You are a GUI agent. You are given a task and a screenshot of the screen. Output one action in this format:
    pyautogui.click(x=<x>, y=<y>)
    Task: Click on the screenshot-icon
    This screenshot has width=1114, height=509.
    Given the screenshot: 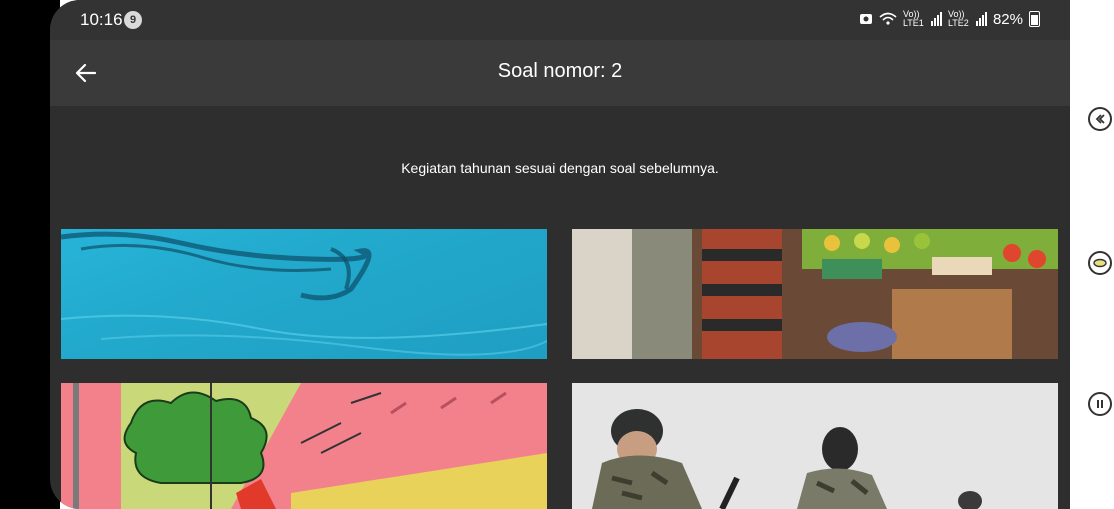 What is the action you would take?
    pyautogui.click(x=865, y=19)
    